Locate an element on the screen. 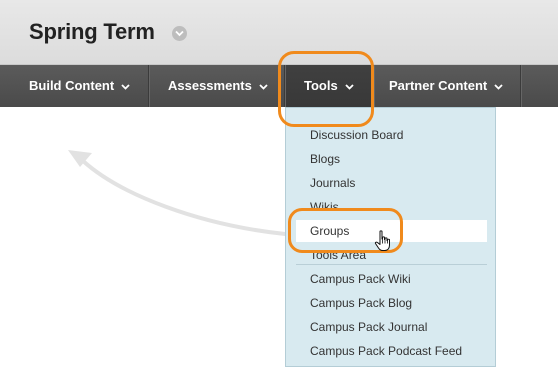 The height and width of the screenshot is (367, 558). hand-pointer-icon is located at coordinates (383, 243).